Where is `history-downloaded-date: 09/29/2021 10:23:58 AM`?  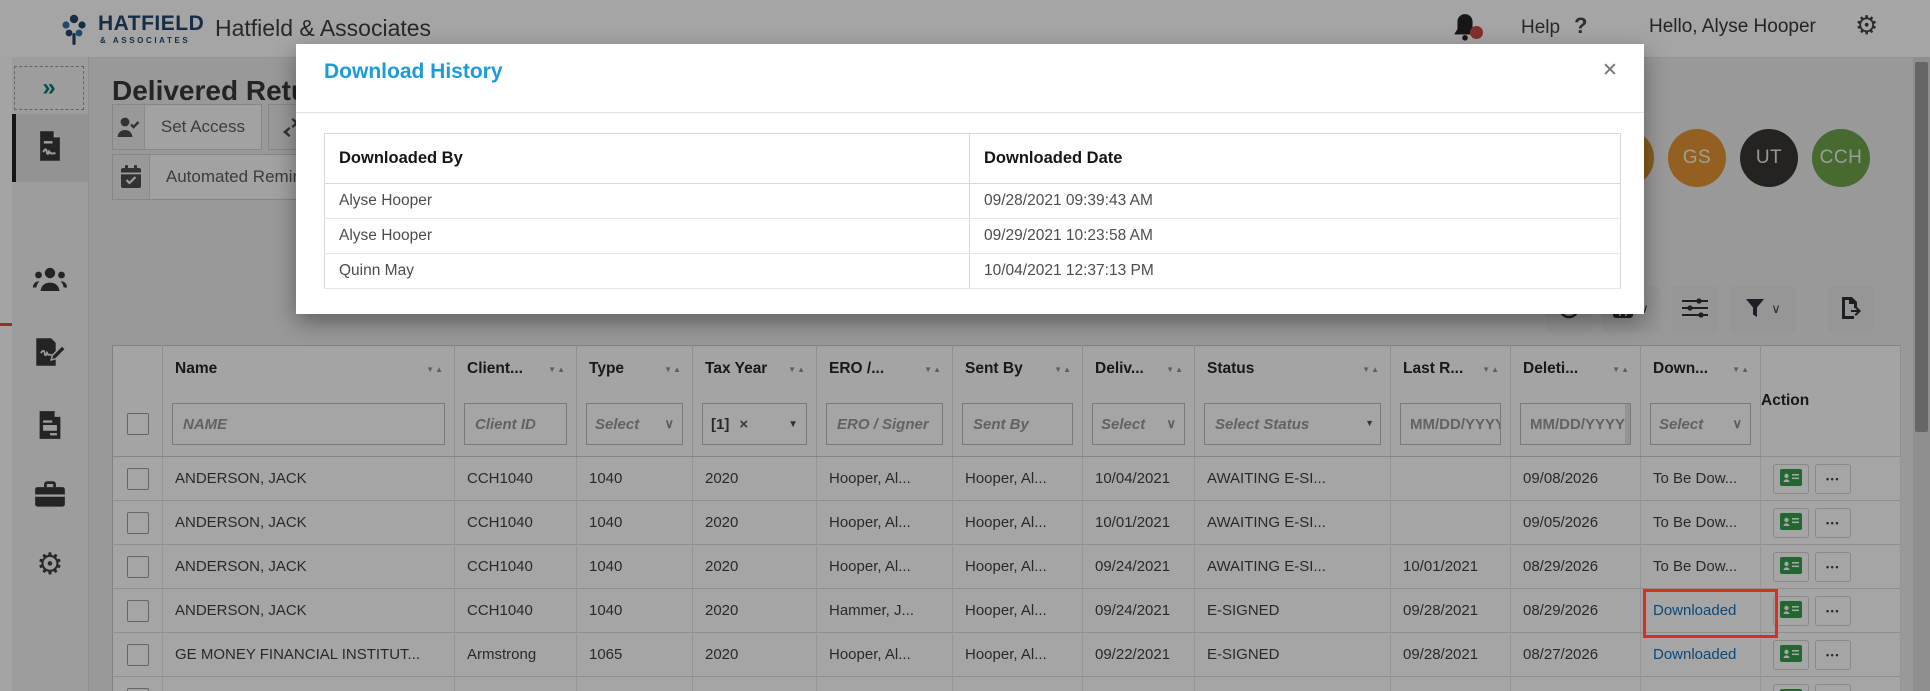
history-downloaded-date: 09/29/2021 10:23:58 AM is located at coordinates (1295, 236).